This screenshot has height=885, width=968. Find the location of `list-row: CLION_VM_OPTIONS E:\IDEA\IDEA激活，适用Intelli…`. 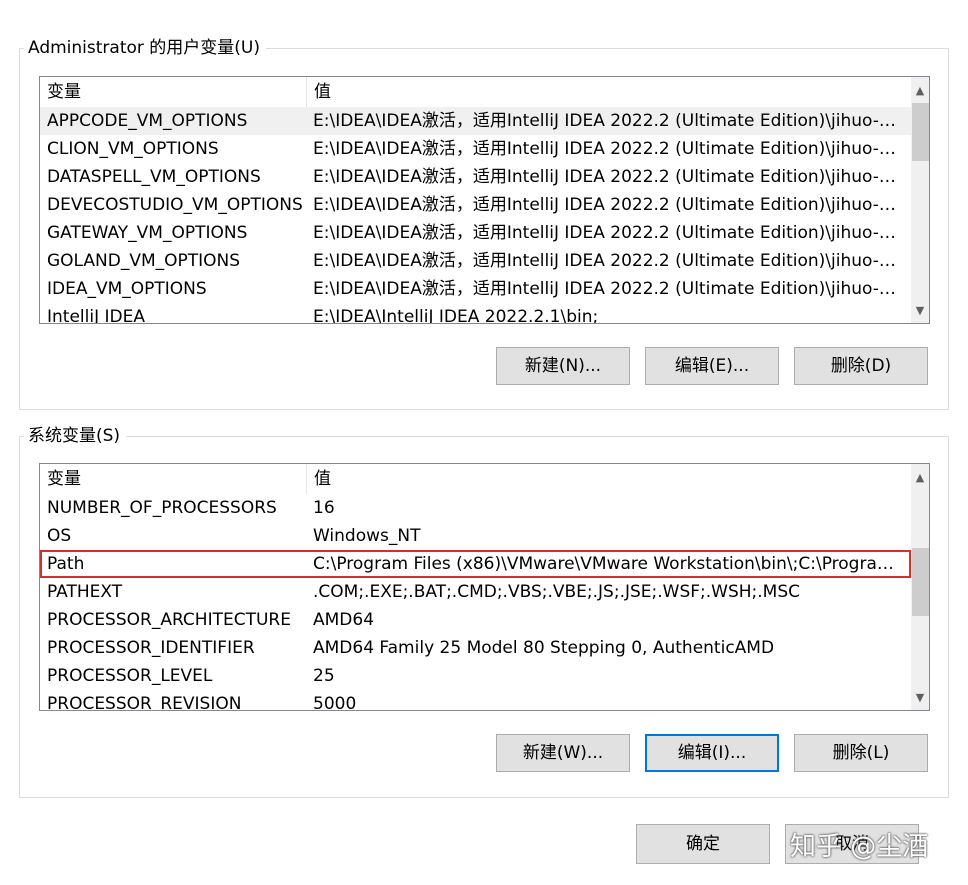

list-row: CLION_VM_OPTIONS E:\IDEA\IDEA激活，适用Intelli… is located at coordinates (475, 149).